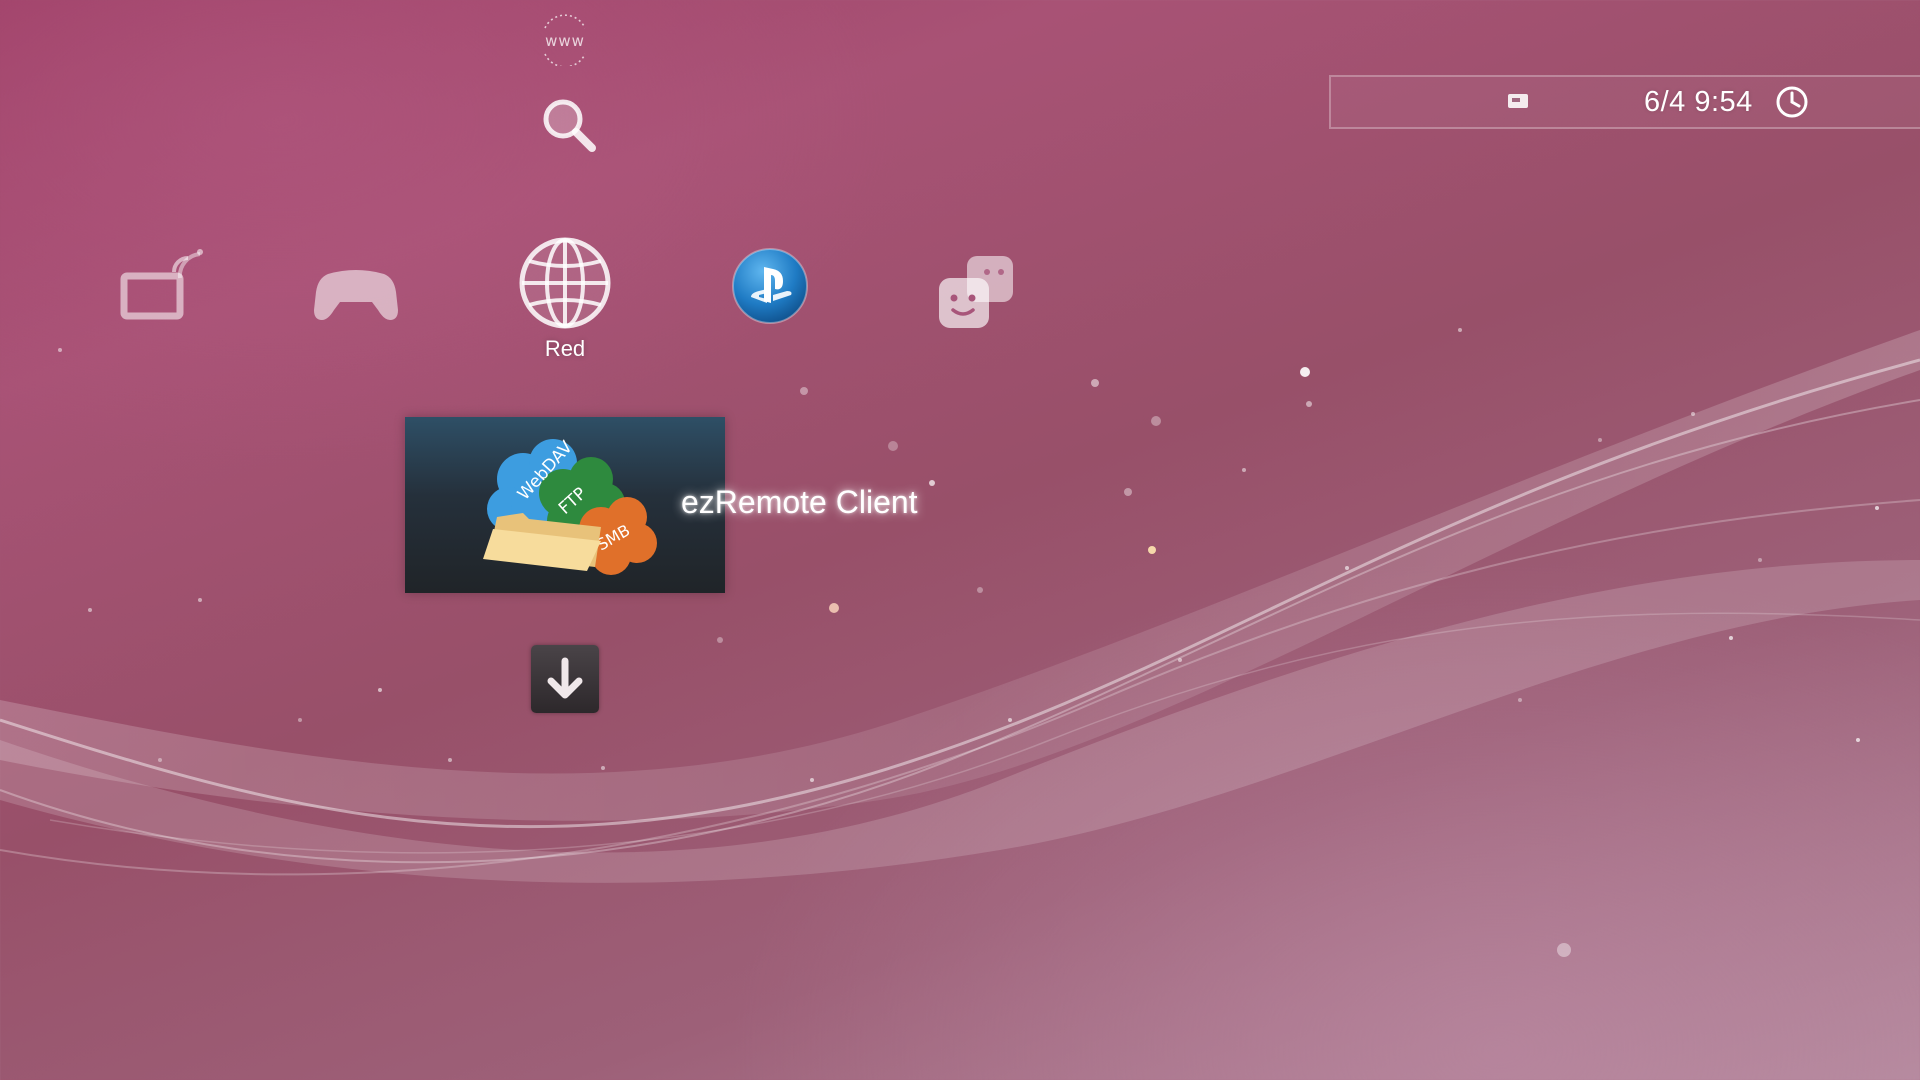 The height and width of the screenshot is (1080, 1920). I want to click on search-icon, so click(568, 124).